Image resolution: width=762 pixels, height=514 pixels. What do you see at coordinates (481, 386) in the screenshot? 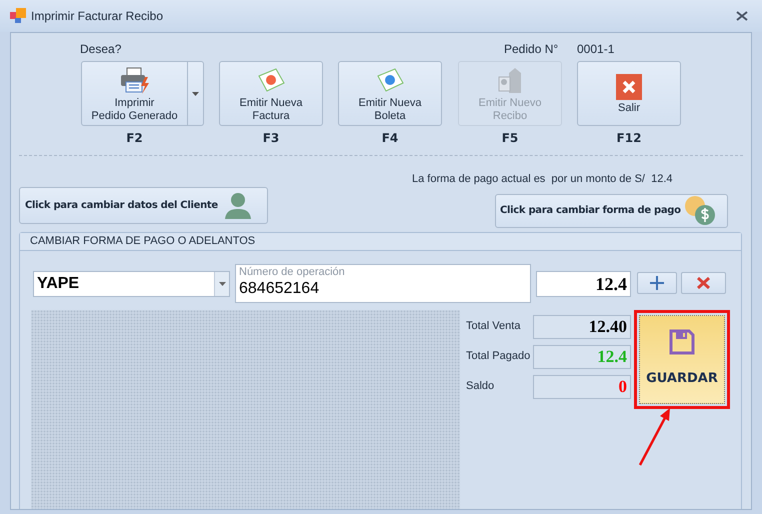
I see `total-label: Saldo` at bounding box center [481, 386].